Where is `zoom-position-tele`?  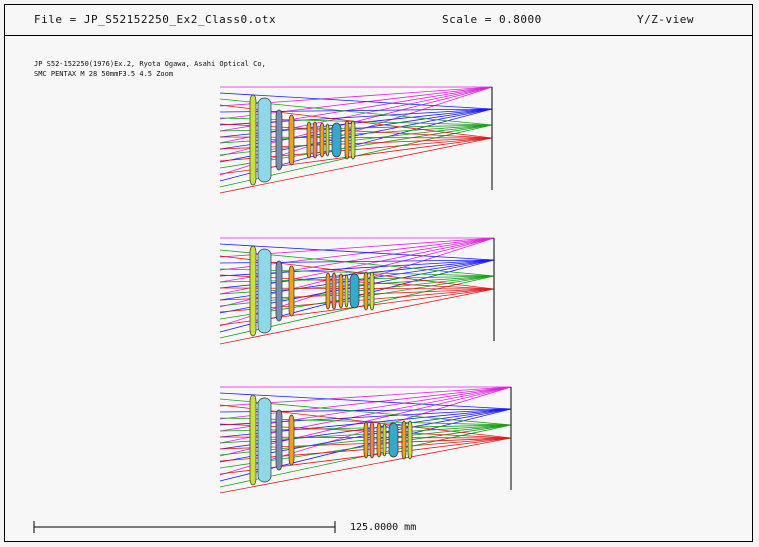 zoom-position-tele is located at coordinates (365, 440).